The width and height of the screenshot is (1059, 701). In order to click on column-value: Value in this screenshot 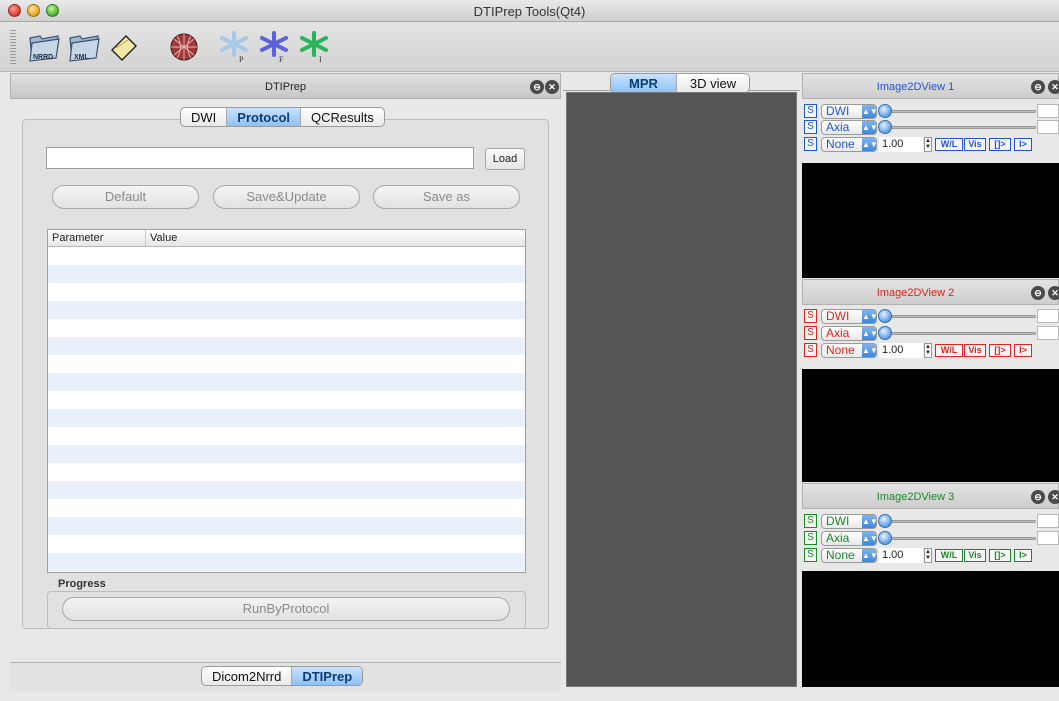, I will do `click(161, 238)`.